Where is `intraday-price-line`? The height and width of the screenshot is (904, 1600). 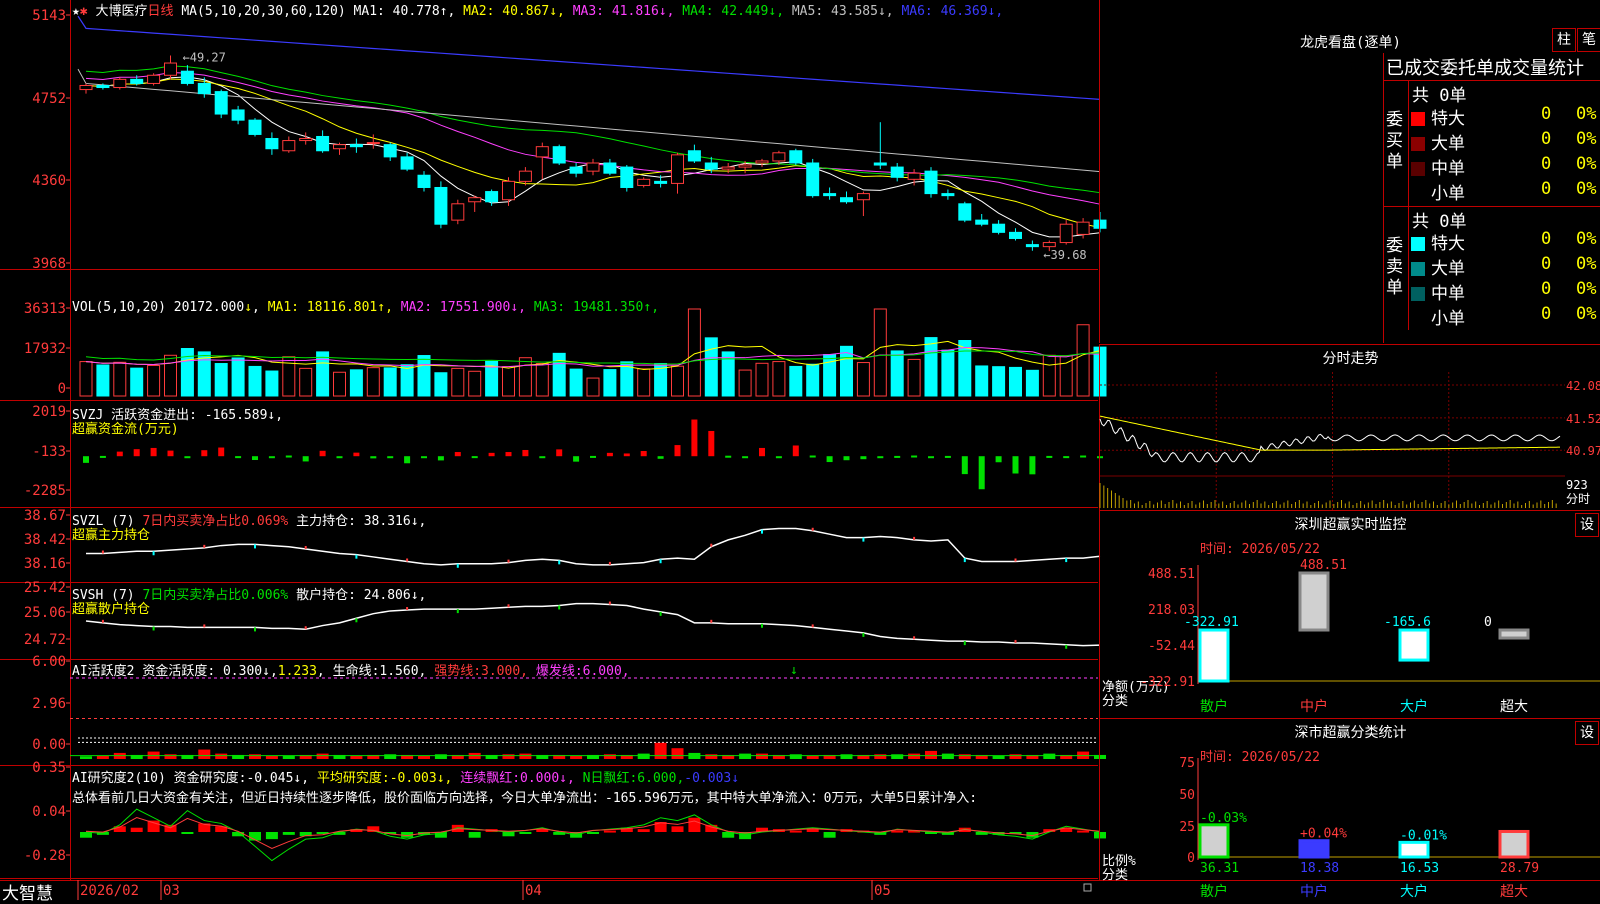
intraday-price-line is located at coordinates (1330, 440).